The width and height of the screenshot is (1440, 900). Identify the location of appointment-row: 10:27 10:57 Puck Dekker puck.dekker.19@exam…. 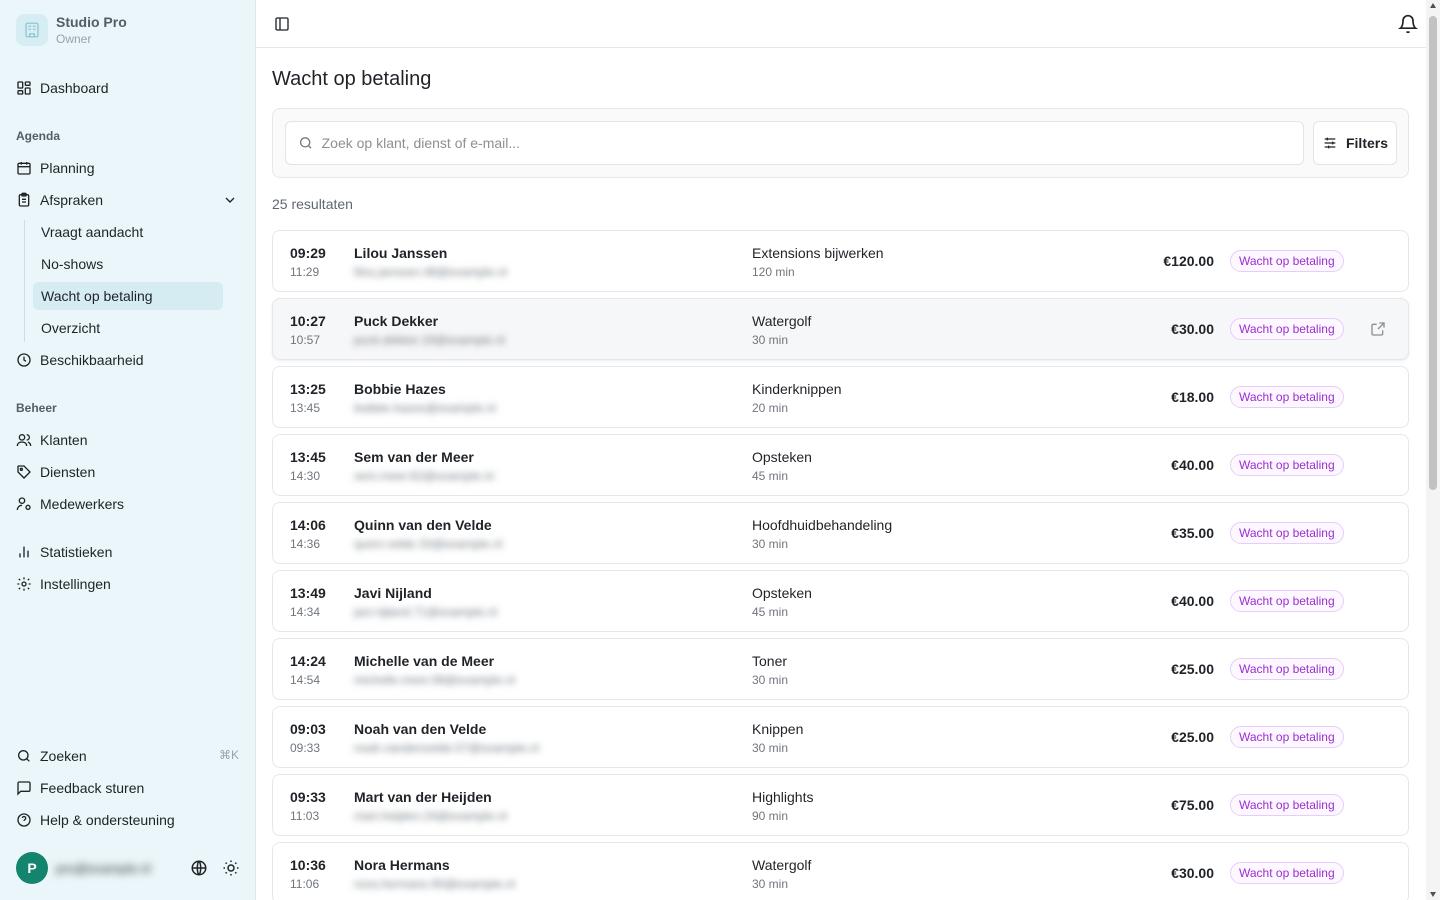
(840, 329).